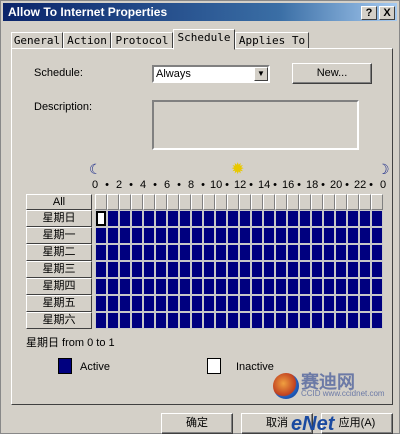 This screenshot has width=400, height=434. I want to click on day-button: 星期一, so click(59, 235).